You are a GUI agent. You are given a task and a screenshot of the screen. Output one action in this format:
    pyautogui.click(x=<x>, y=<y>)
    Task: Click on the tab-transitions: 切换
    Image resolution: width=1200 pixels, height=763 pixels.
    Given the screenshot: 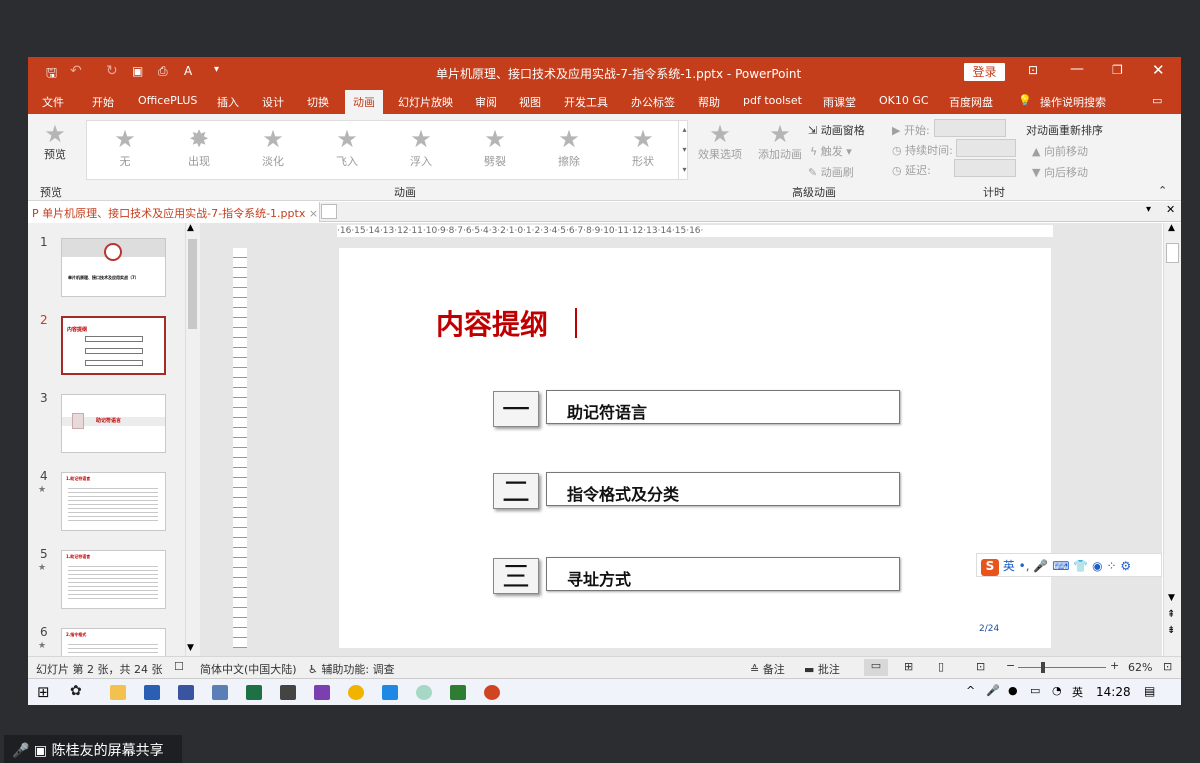 What is the action you would take?
    pyautogui.click(x=318, y=102)
    